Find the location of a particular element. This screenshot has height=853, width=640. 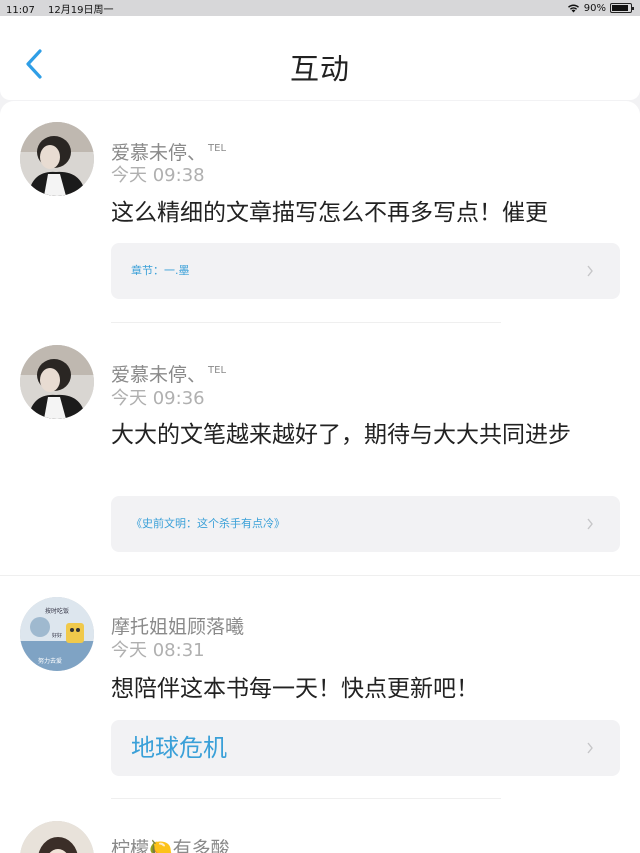

avatar-caption: 按时吃饭 is located at coordinates (57, 611).